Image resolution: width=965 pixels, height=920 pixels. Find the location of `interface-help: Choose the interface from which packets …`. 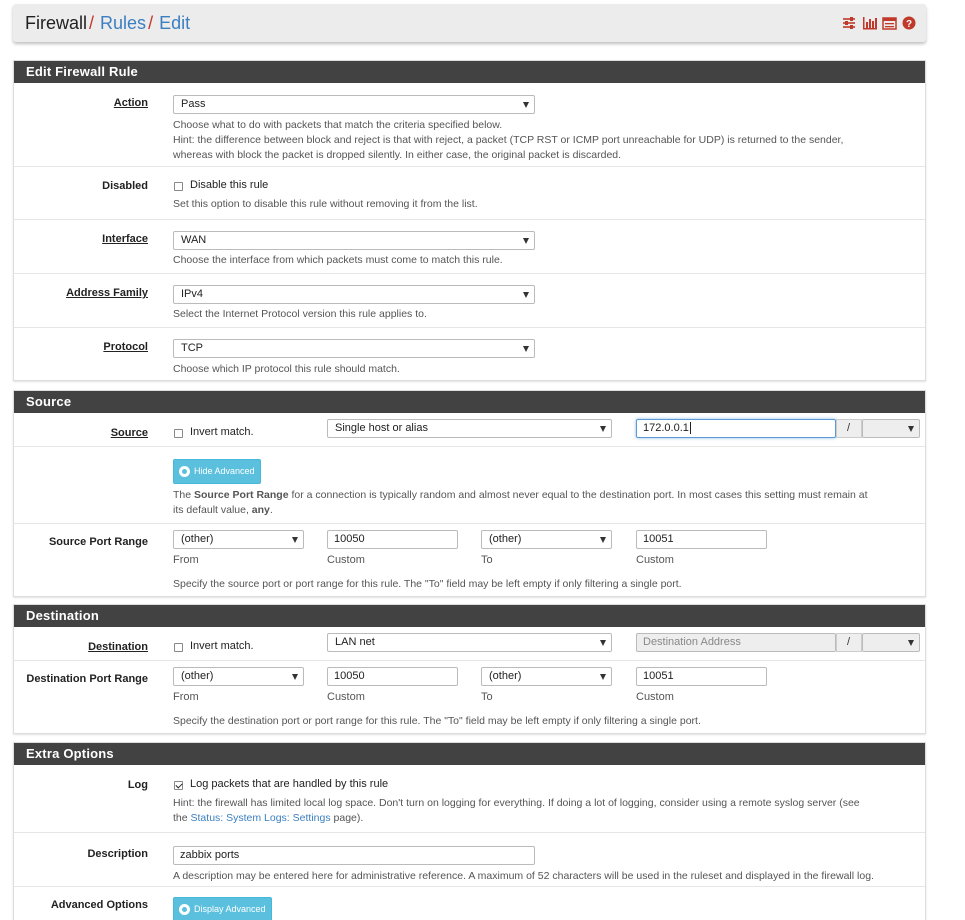

interface-help: Choose the interface from which packets … is located at coordinates (338, 260).